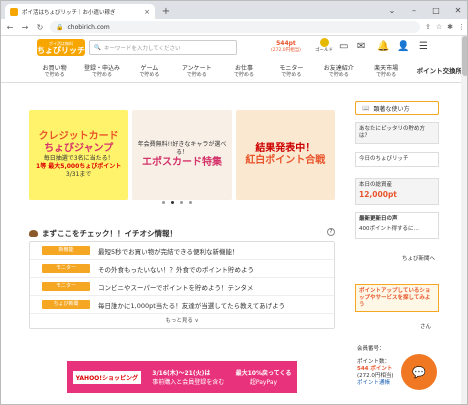 This screenshot has height=405, width=468. Describe the element at coordinates (392, 132) in the screenshot. I see `recommend-title: あなたにピッタリの貯め方は？` at that location.